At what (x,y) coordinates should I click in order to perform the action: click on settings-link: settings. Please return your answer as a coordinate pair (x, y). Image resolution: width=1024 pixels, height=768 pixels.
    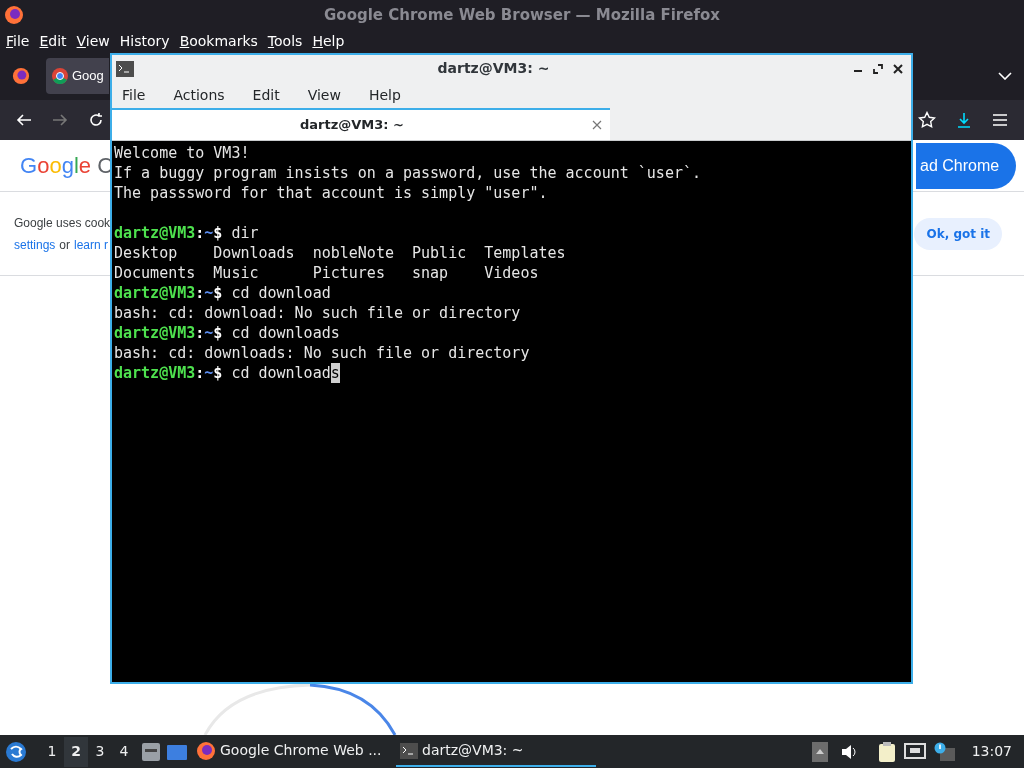
    Looking at the image, I should click on (35, 244).